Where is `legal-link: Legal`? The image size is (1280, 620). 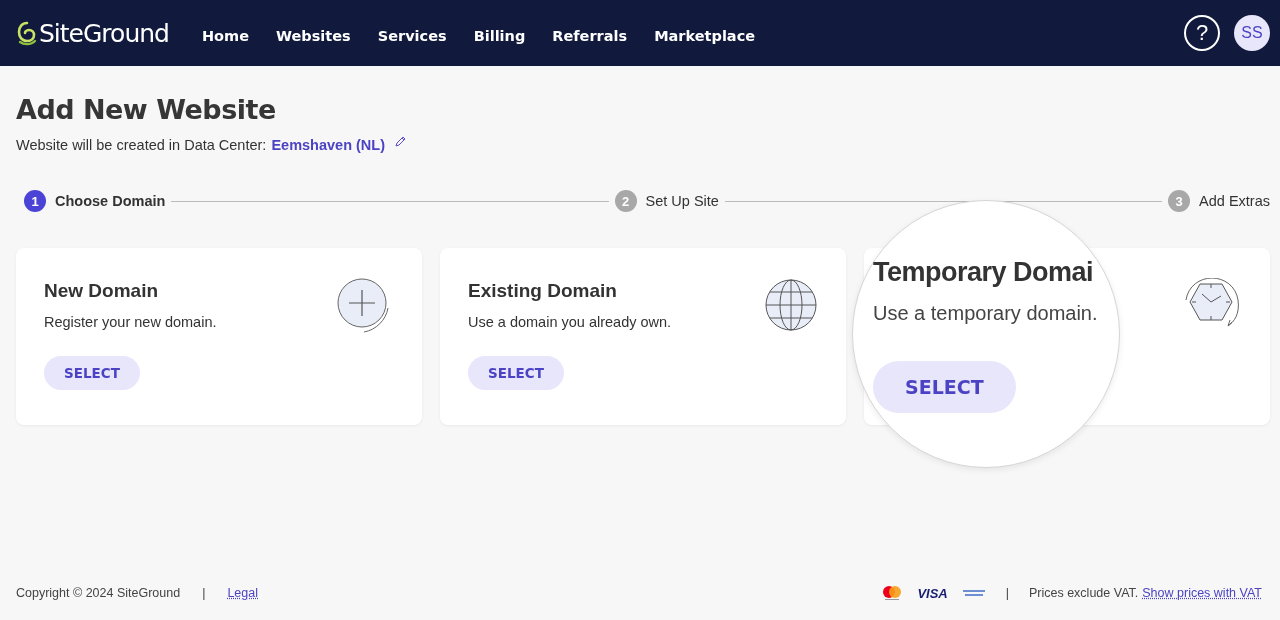 legal-link: Legal is located at coordinates (242, 593).